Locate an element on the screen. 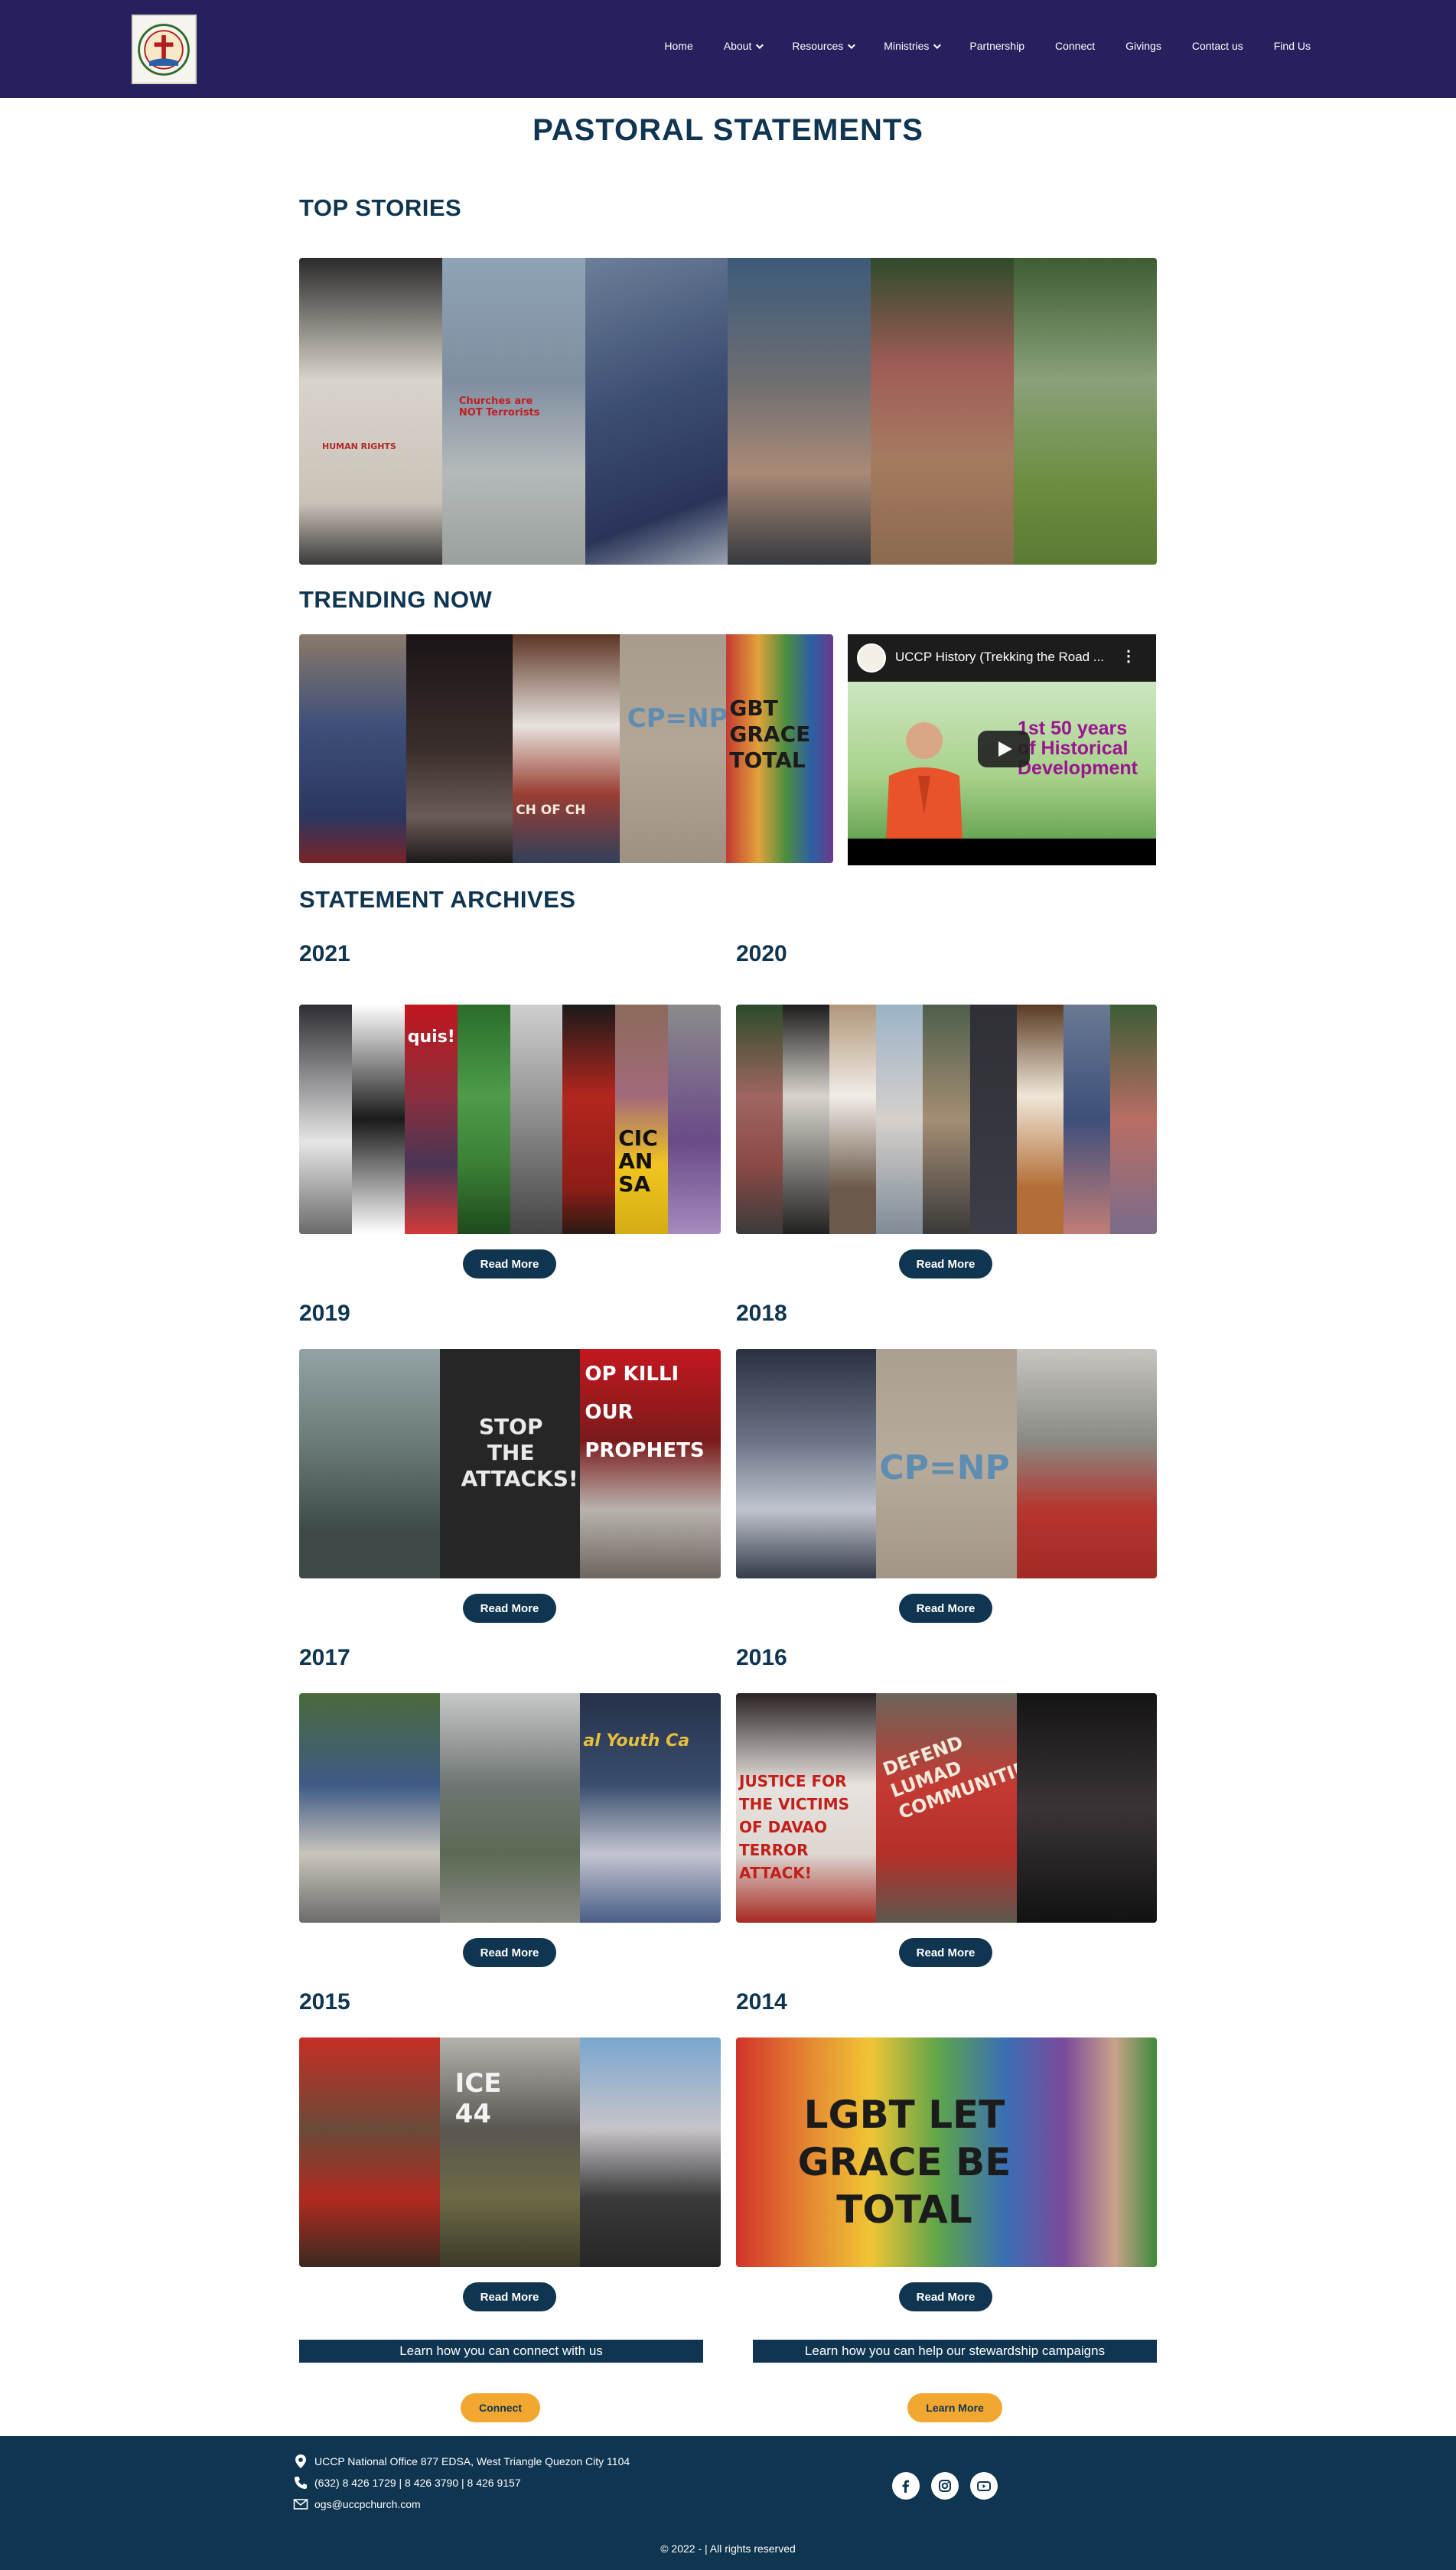  archive-collage-2020 is located at coordinates (946, 1119).